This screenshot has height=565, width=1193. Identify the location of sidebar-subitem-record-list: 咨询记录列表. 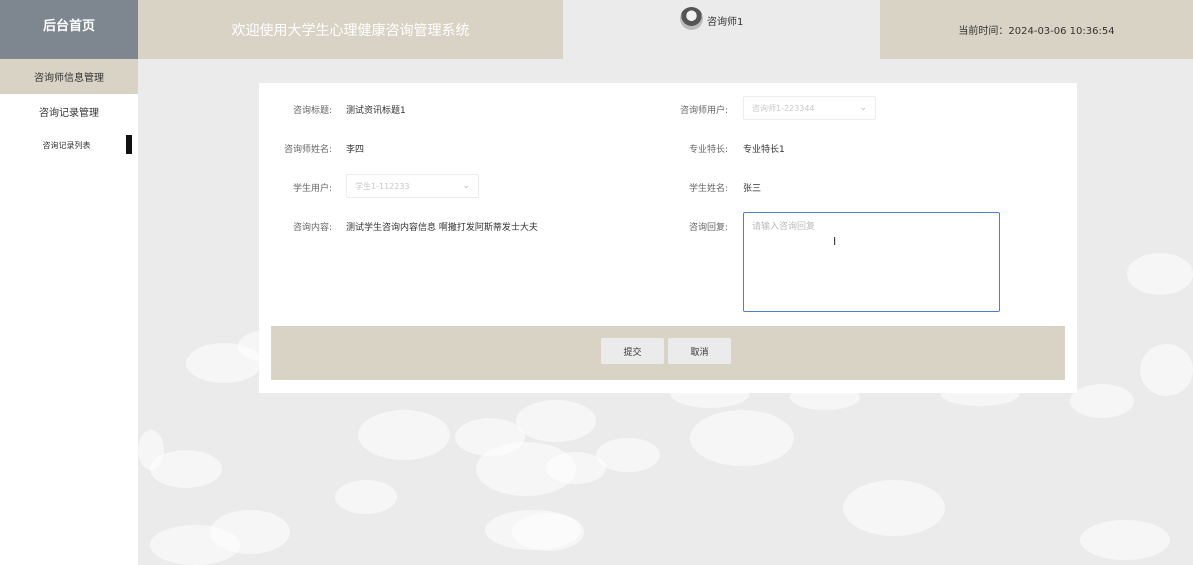
(69, 145).